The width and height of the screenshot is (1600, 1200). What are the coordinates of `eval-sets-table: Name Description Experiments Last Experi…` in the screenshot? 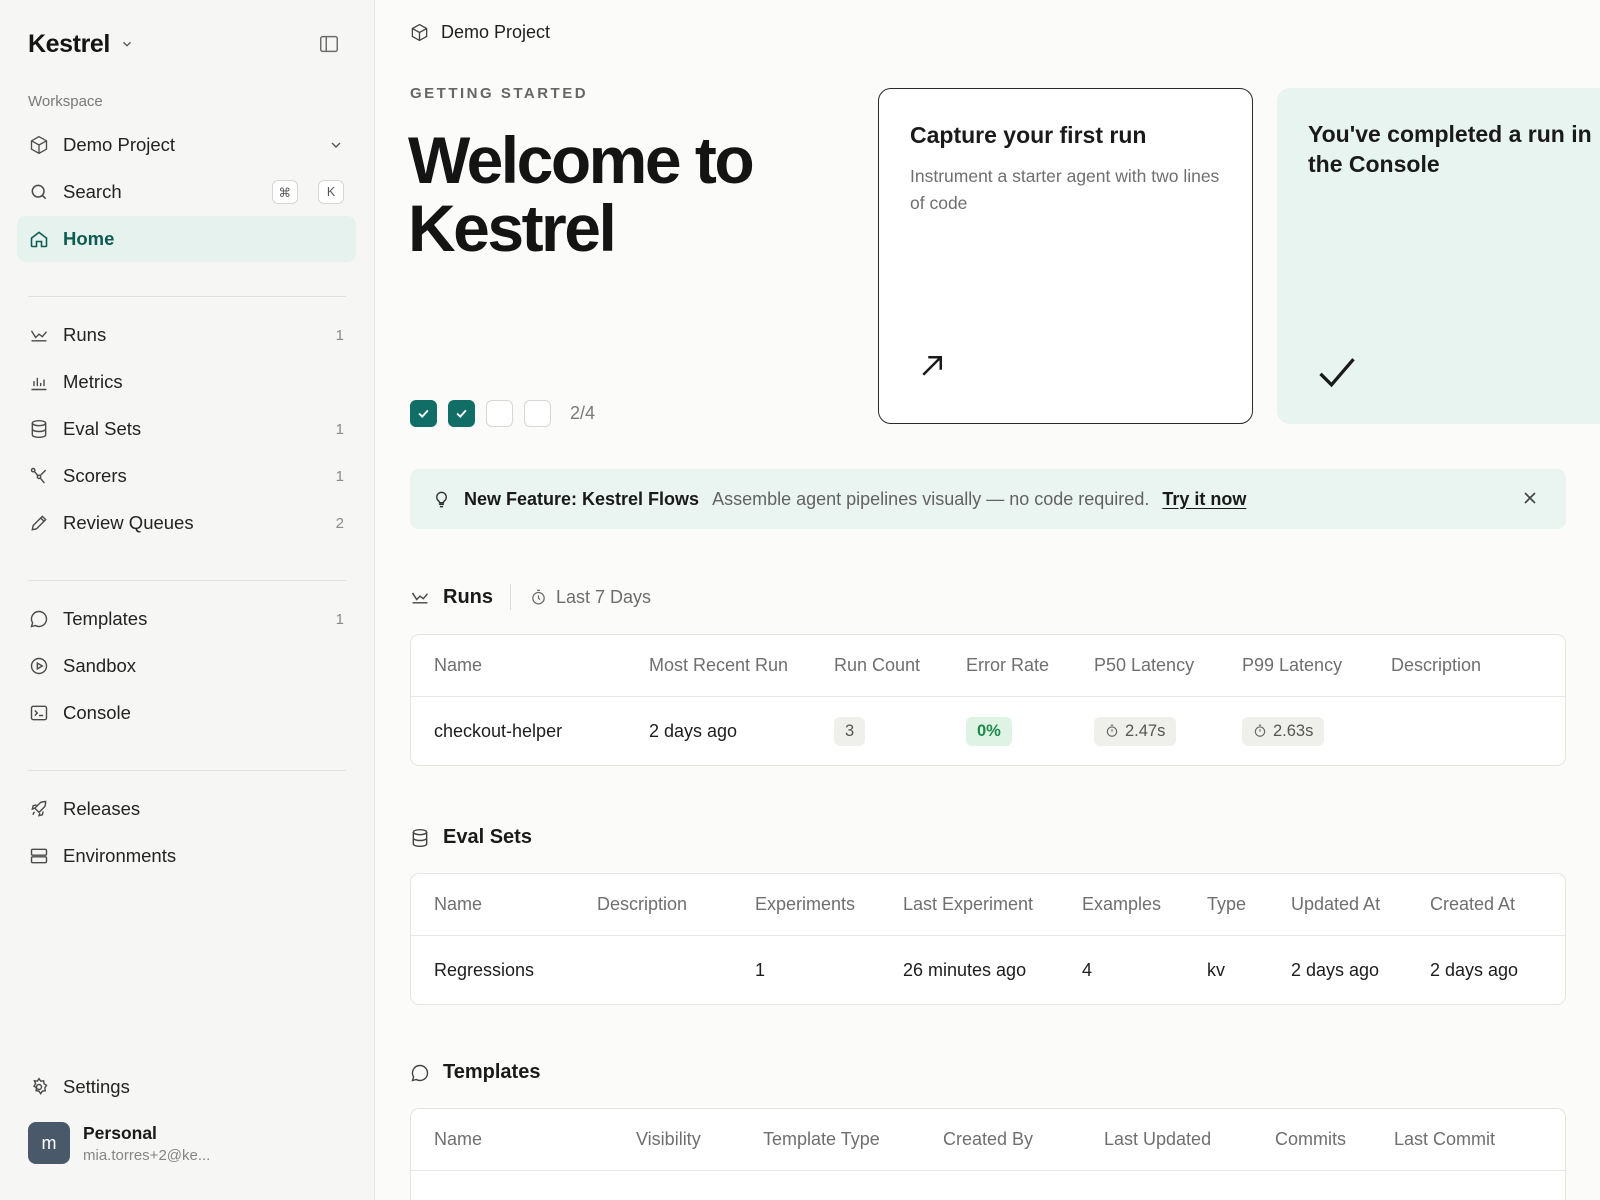 It's located at (988, 939).